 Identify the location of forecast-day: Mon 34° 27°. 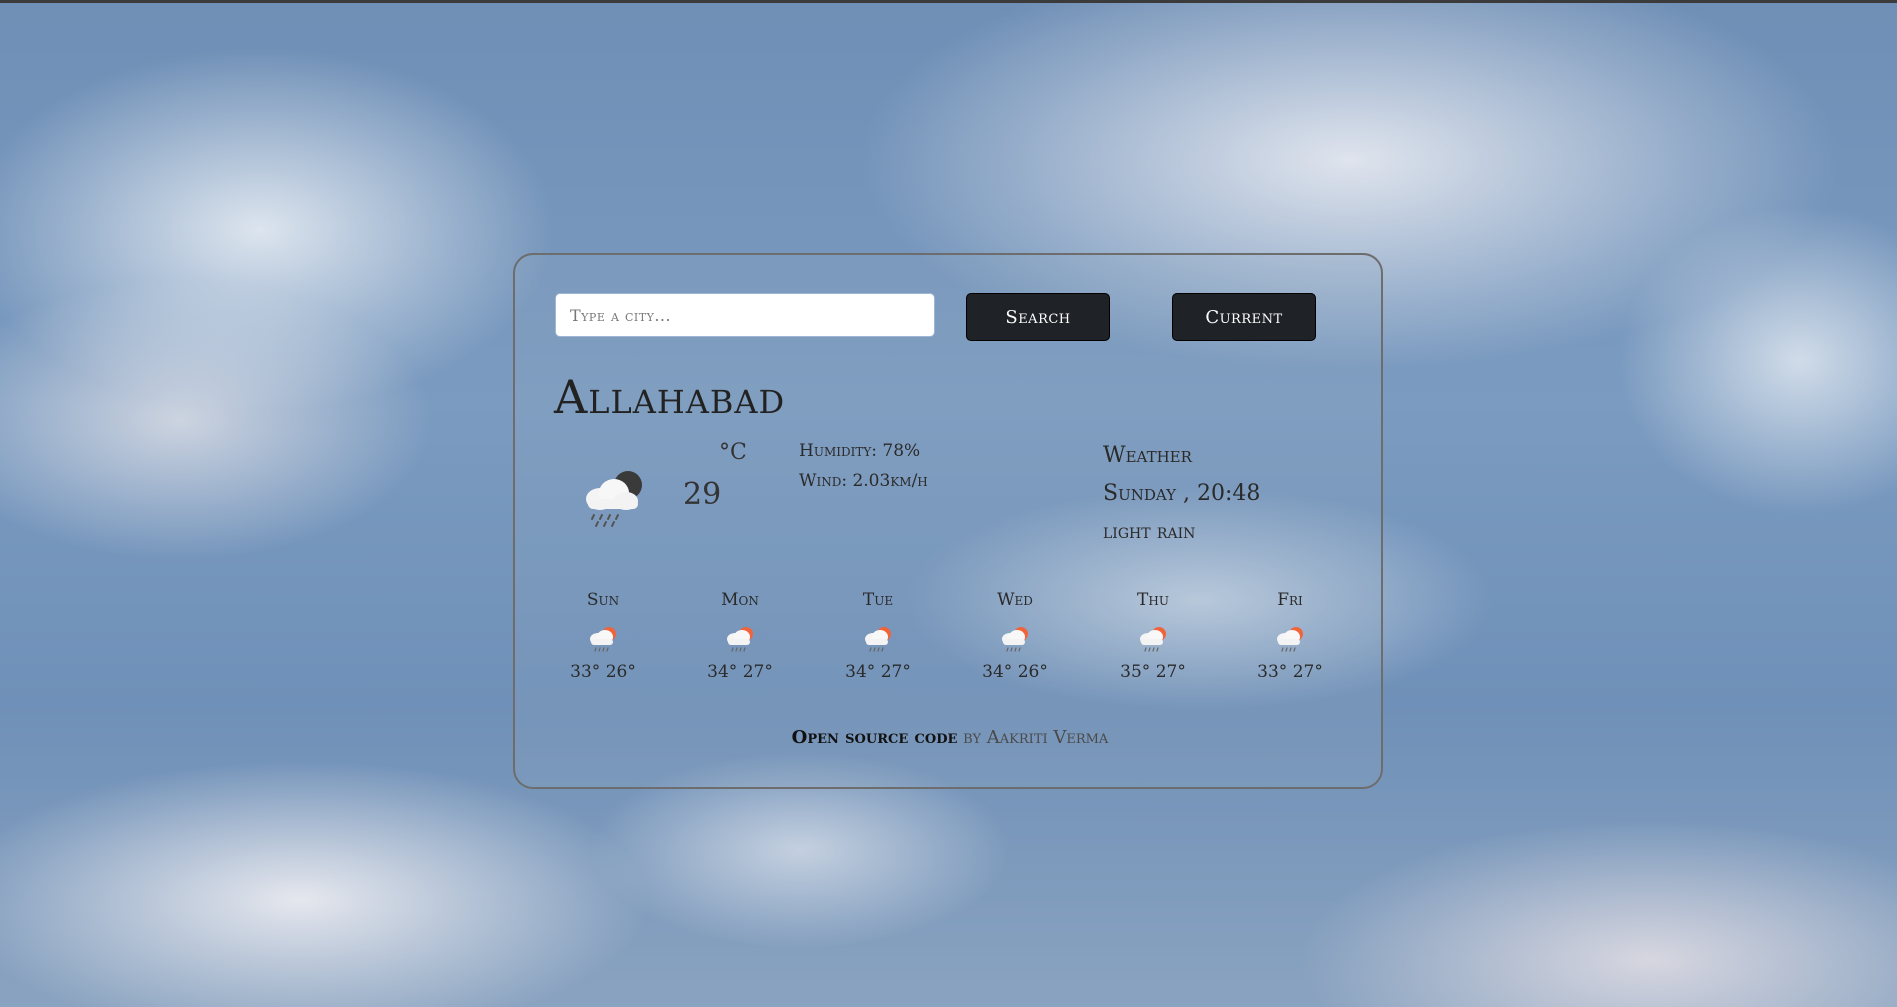
(740, 636).